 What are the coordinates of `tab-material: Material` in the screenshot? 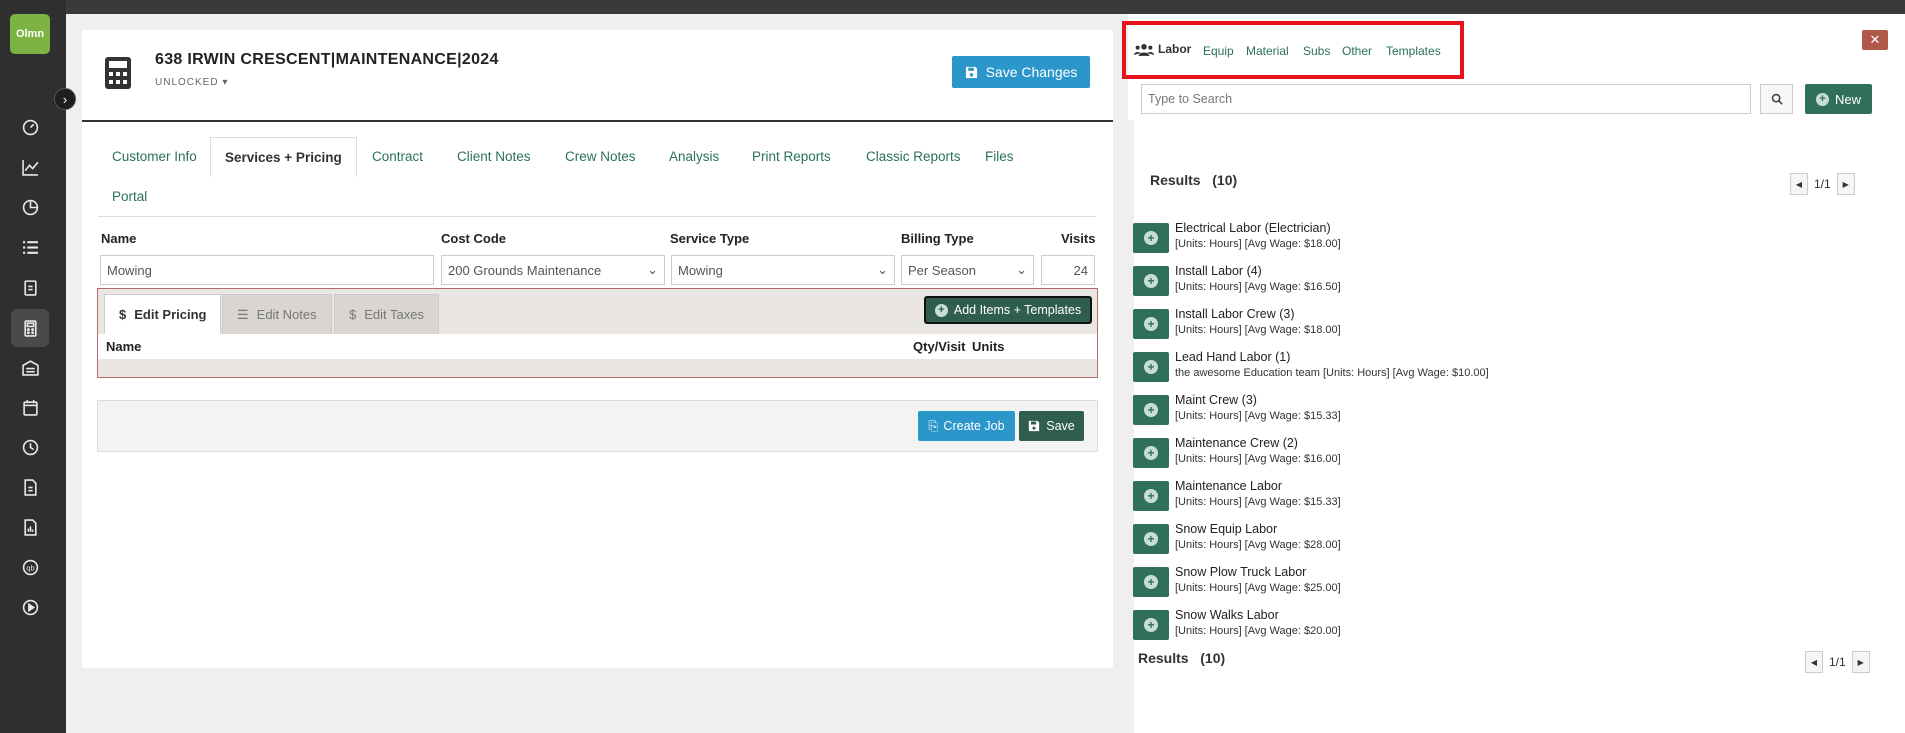 It's located at (1267, 51).